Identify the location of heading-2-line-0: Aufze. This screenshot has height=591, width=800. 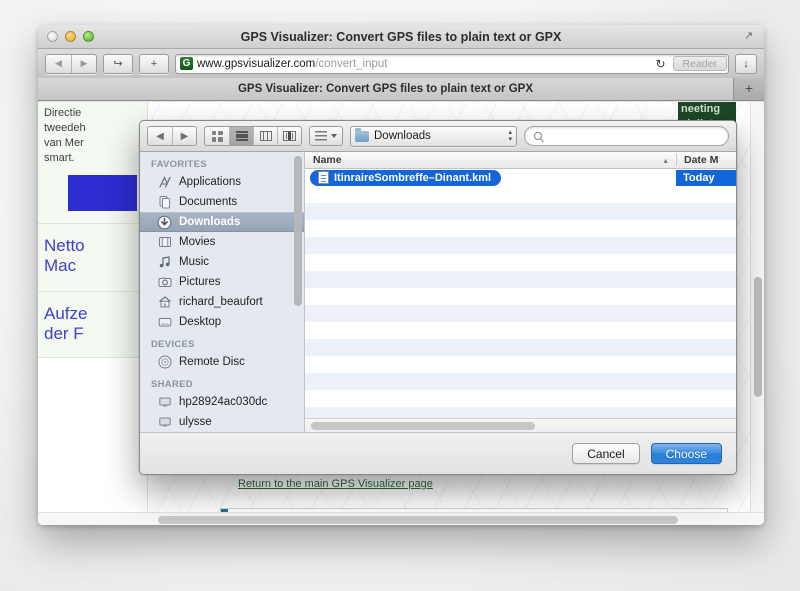
(66, 314).